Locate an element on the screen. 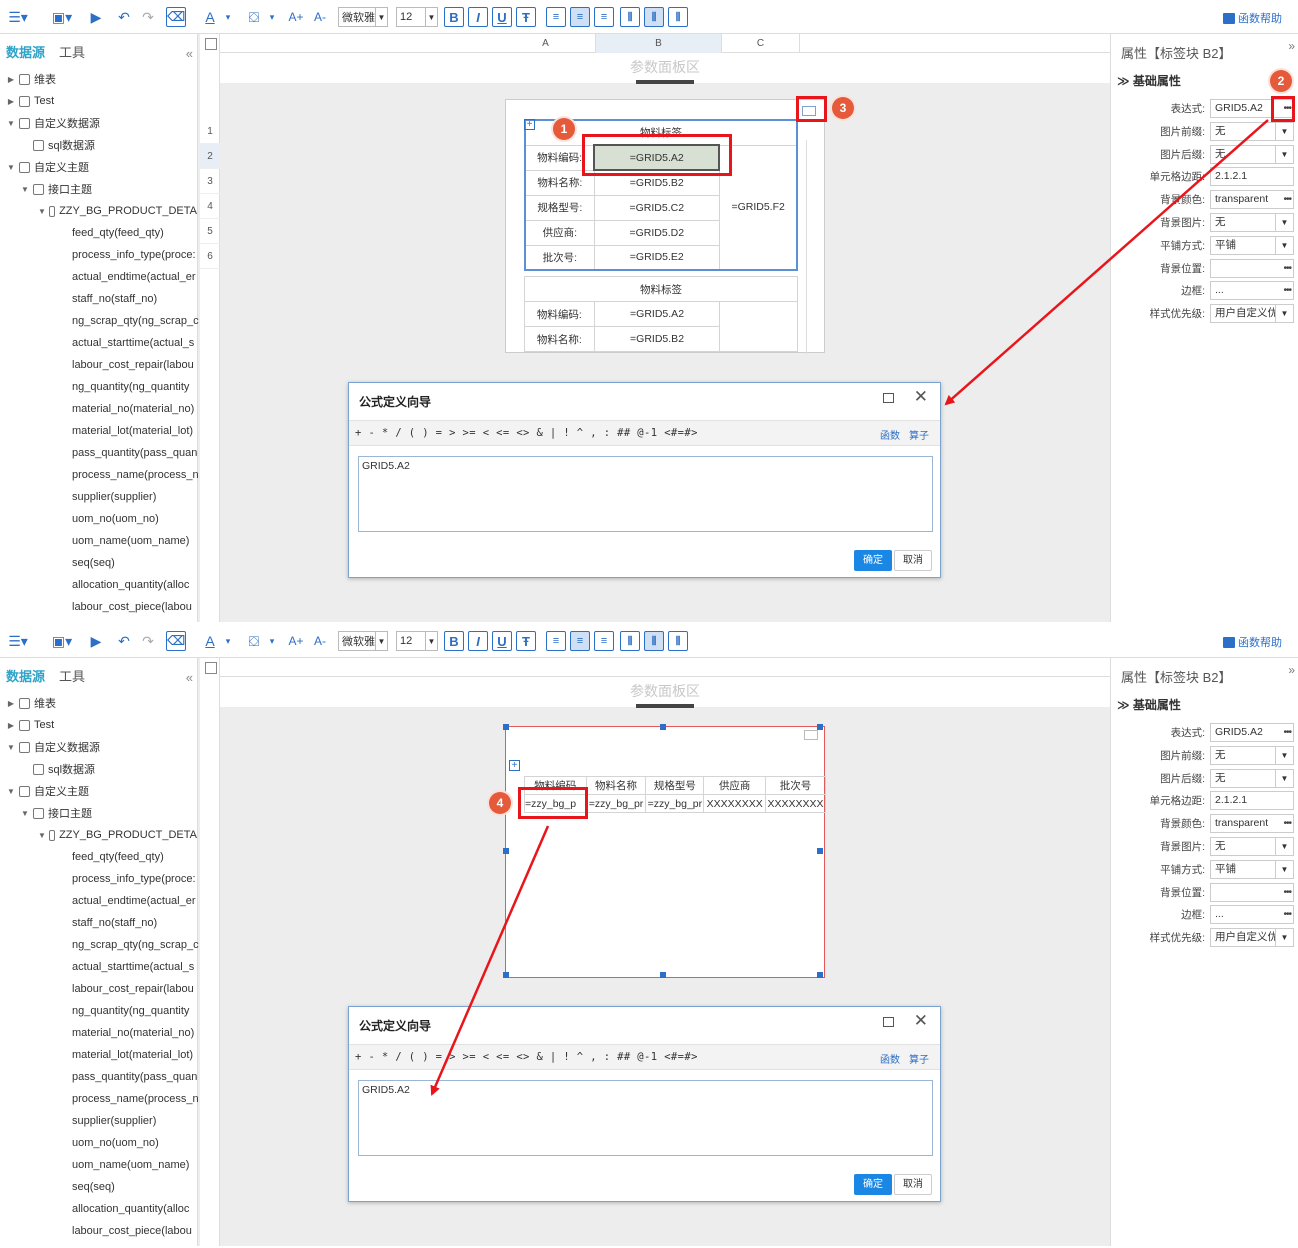  font-color-button: A is located at coordinates (210, 17).